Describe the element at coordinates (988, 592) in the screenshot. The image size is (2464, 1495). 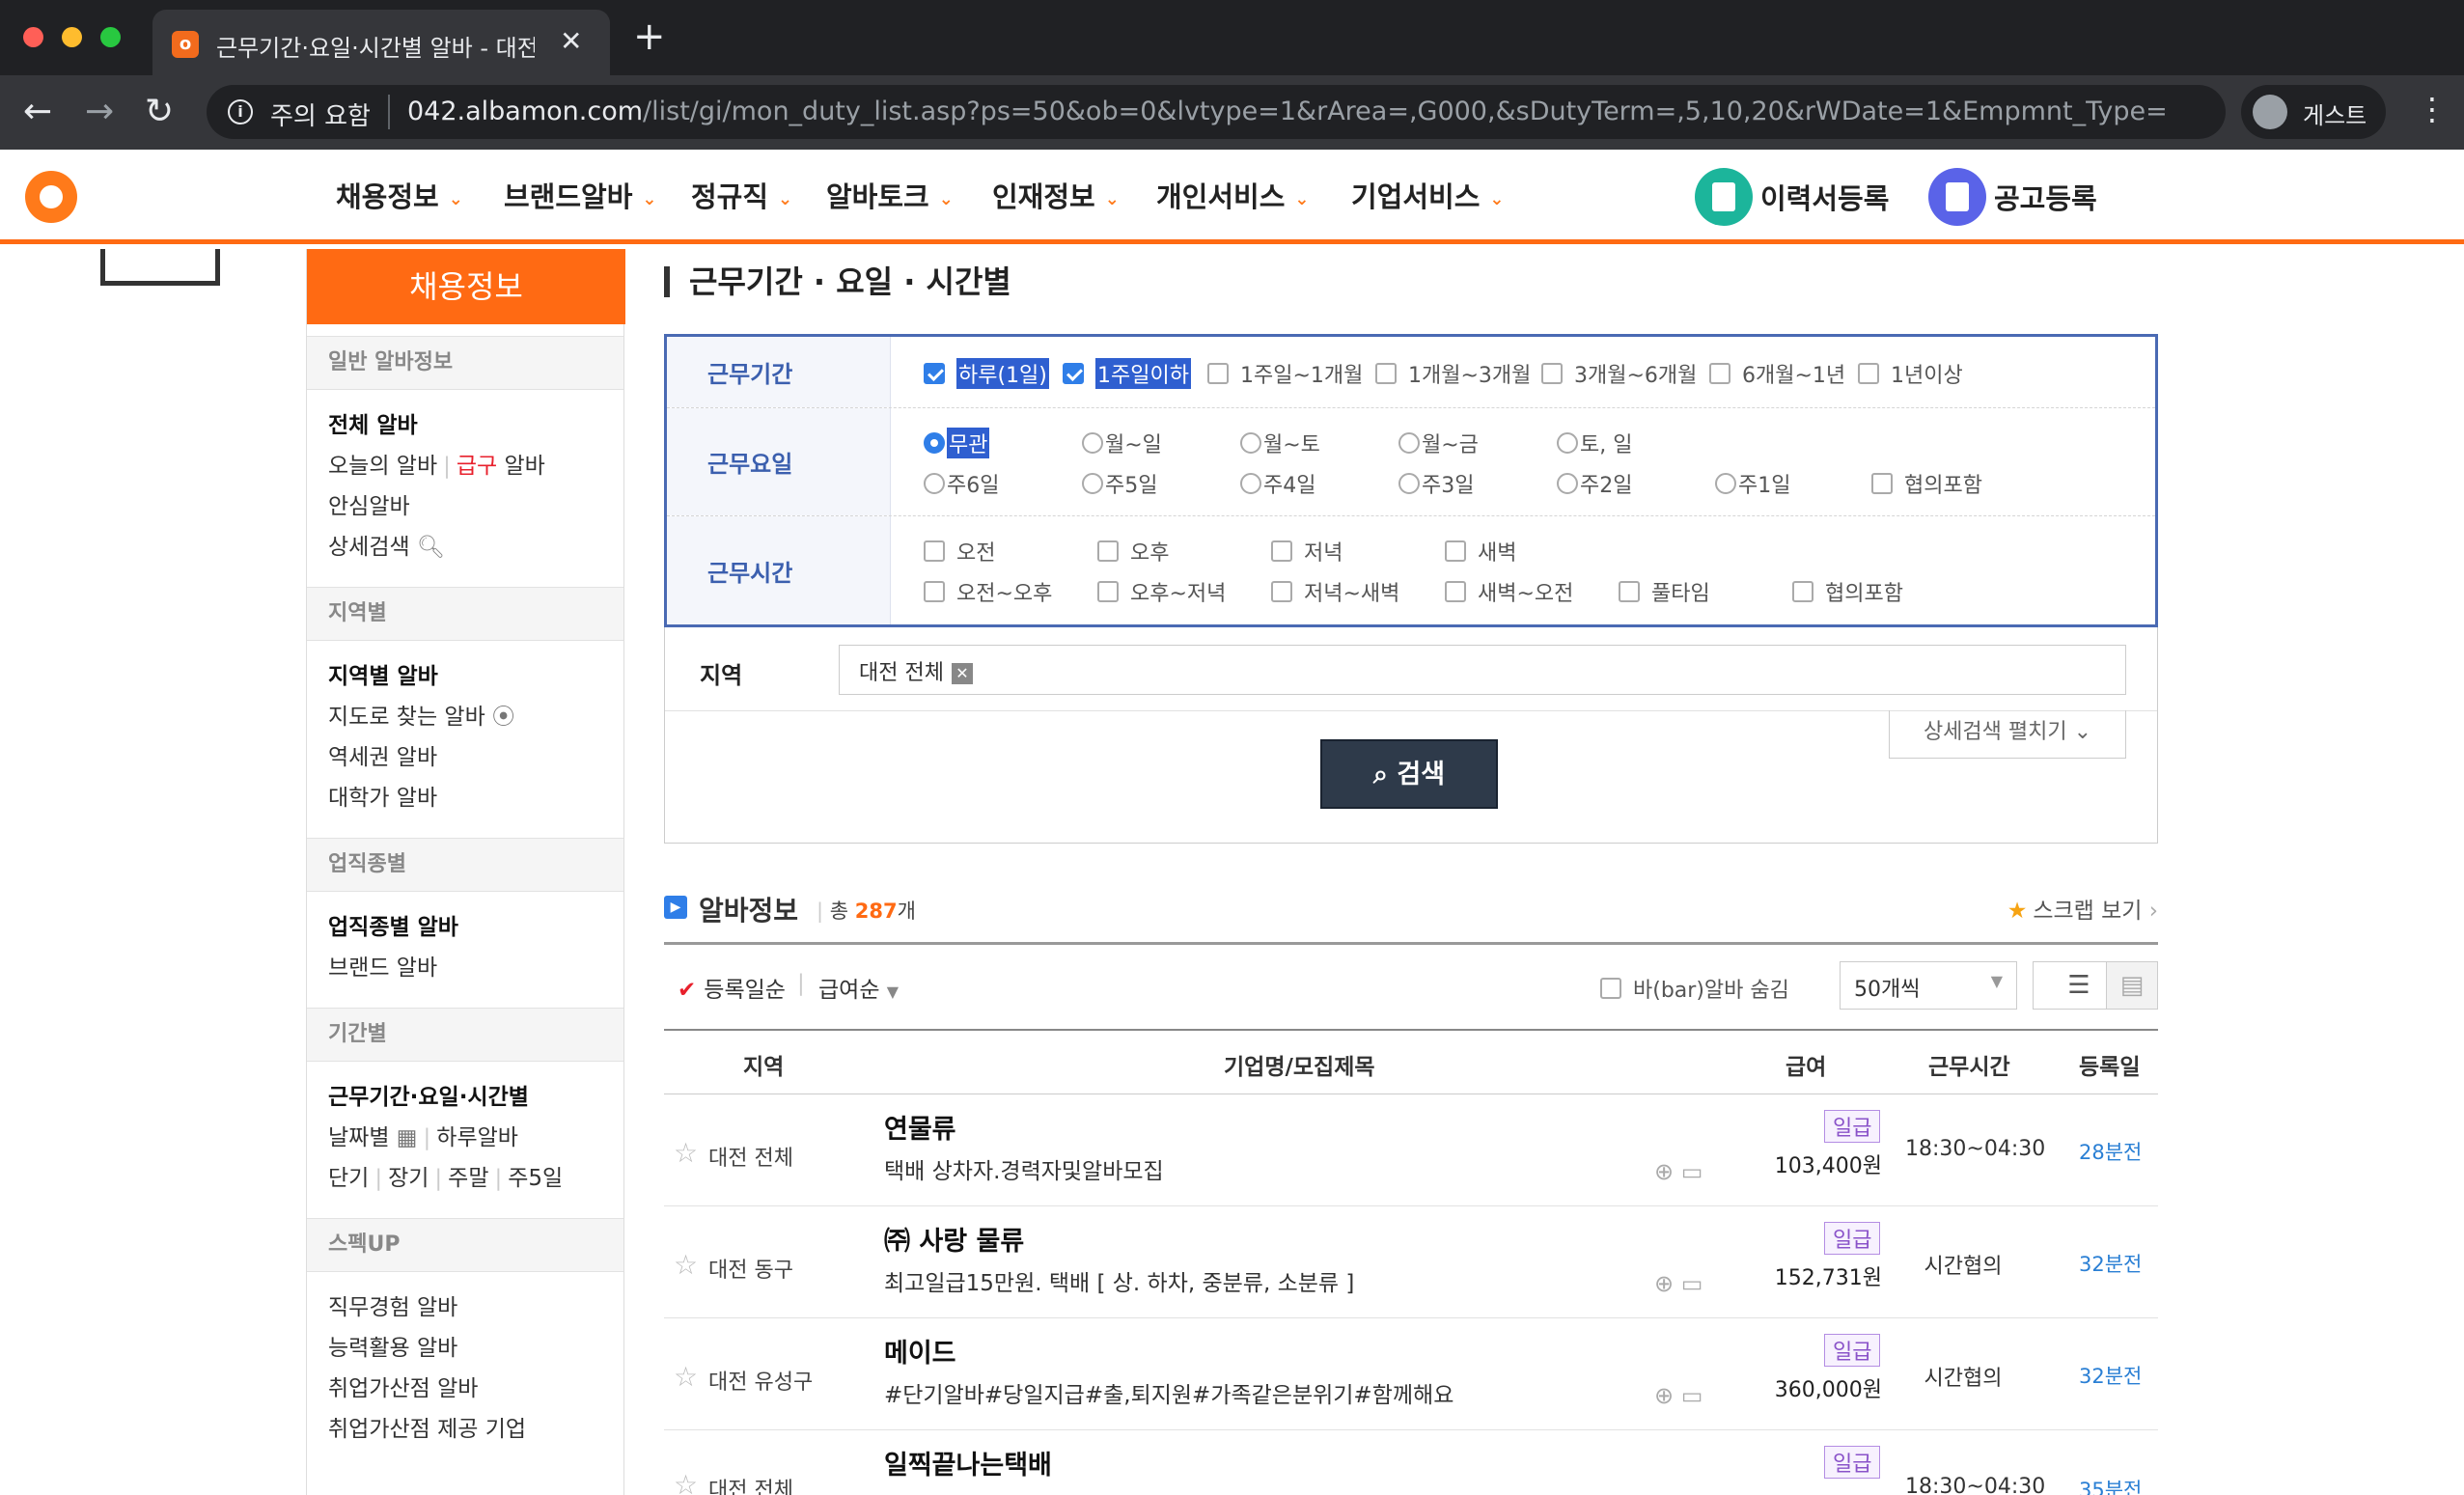
I see `time-option: 오전~오후` at that location.